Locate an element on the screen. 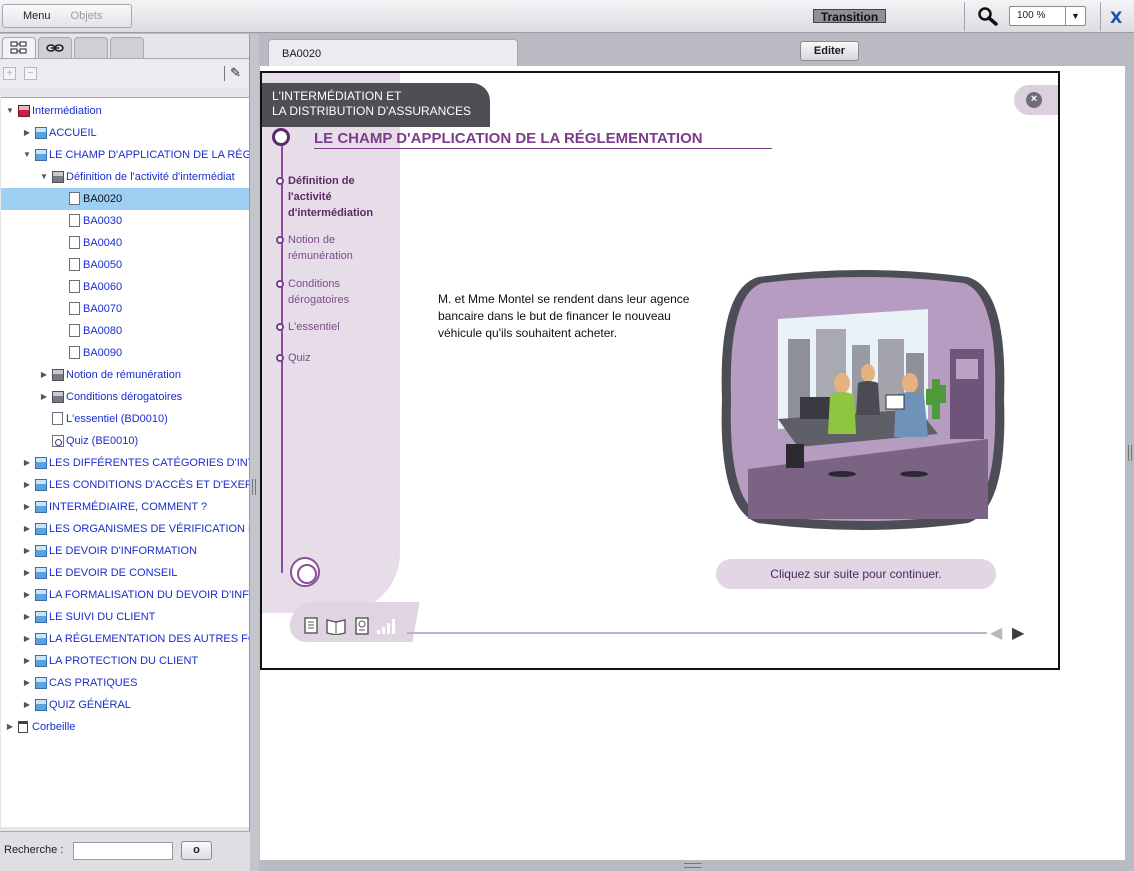 The image size is (1134, 871). tree-item-label: BA0080 is located at coordinates (103, 331).